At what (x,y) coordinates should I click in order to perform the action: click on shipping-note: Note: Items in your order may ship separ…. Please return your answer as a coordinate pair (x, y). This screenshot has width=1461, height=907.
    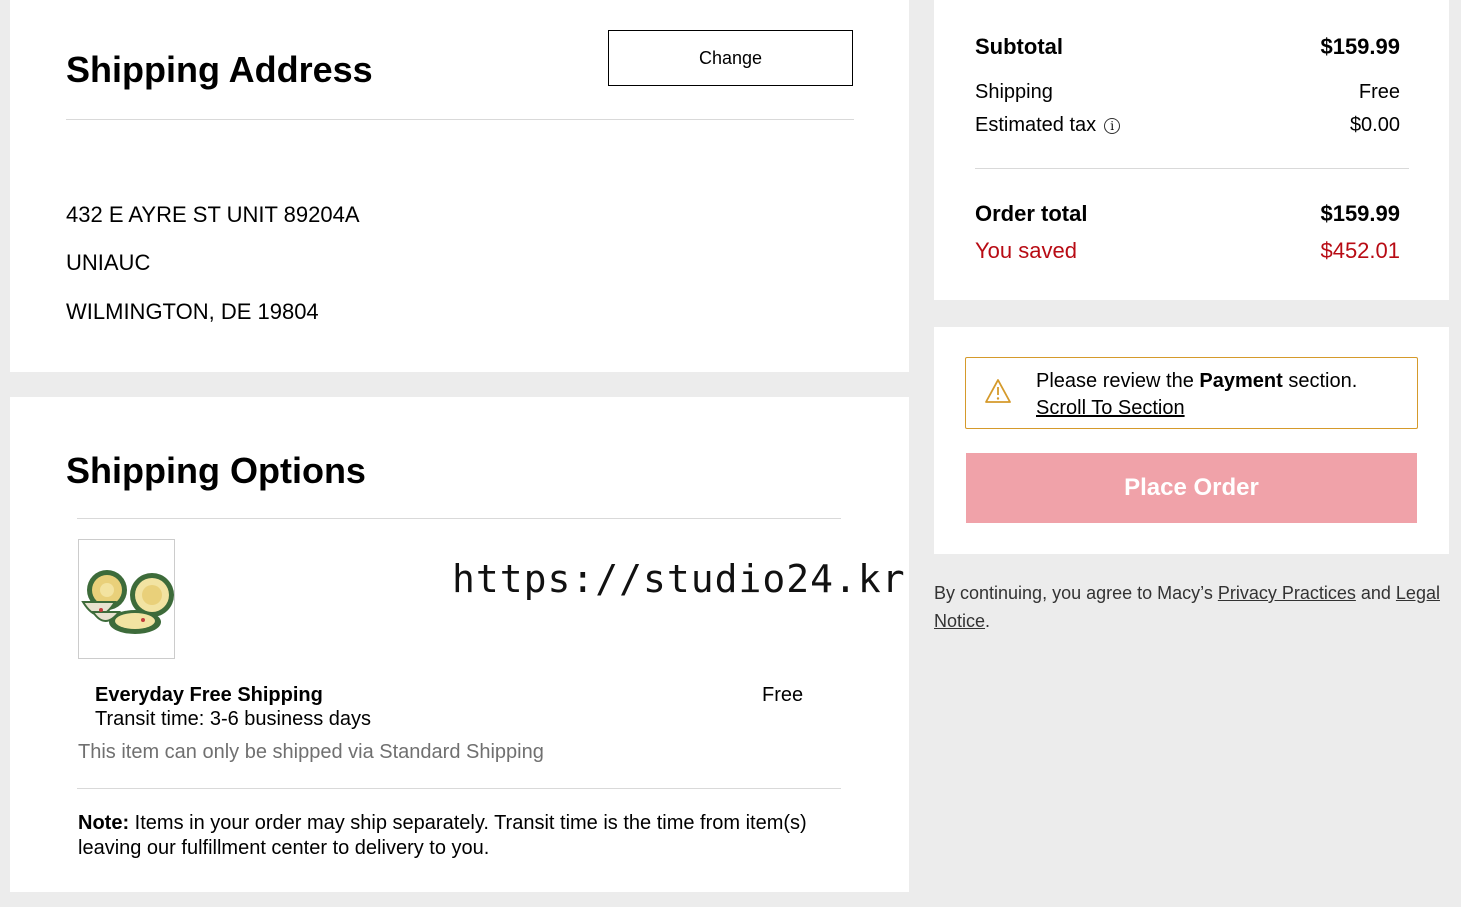
    Looking at the image, I should click on (443, 836).